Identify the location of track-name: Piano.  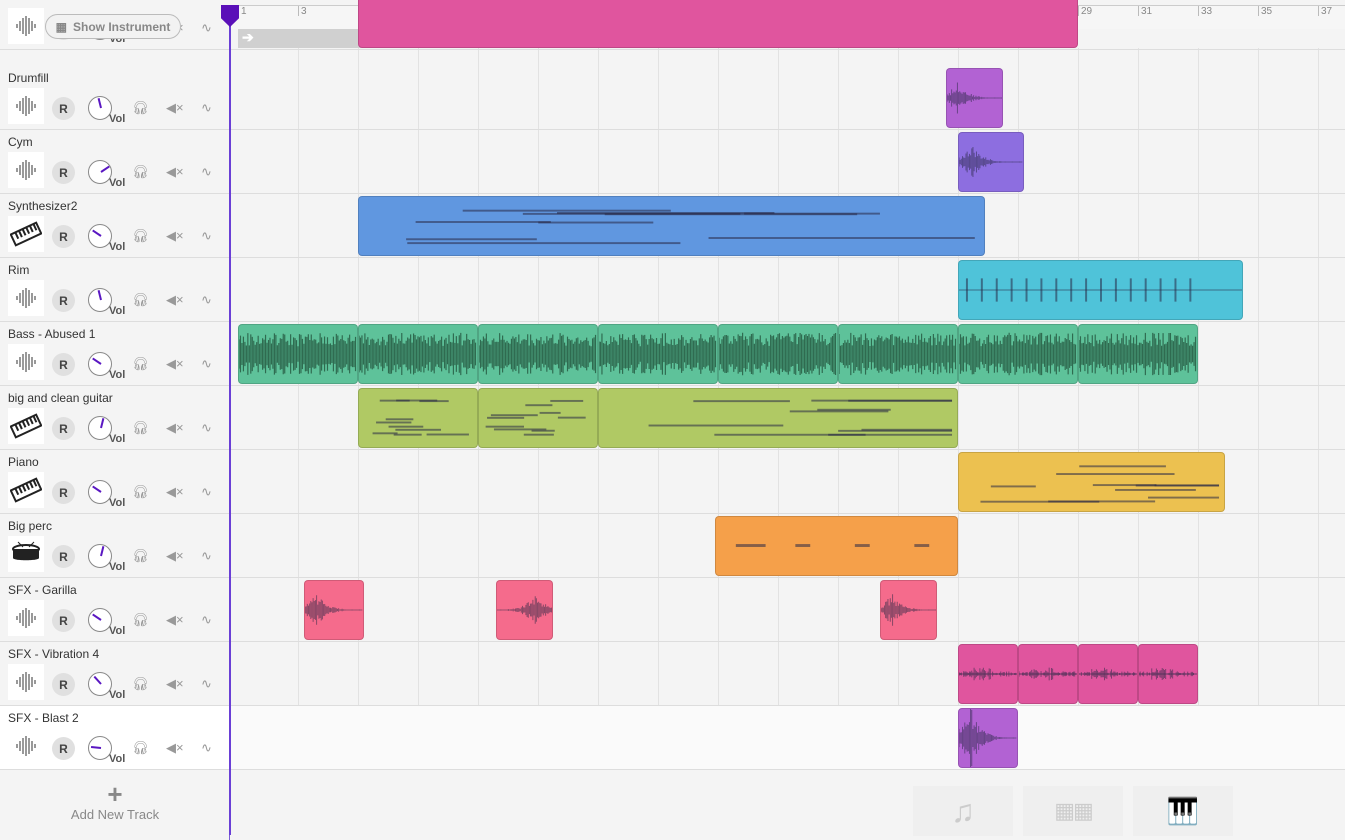
(23, 462).